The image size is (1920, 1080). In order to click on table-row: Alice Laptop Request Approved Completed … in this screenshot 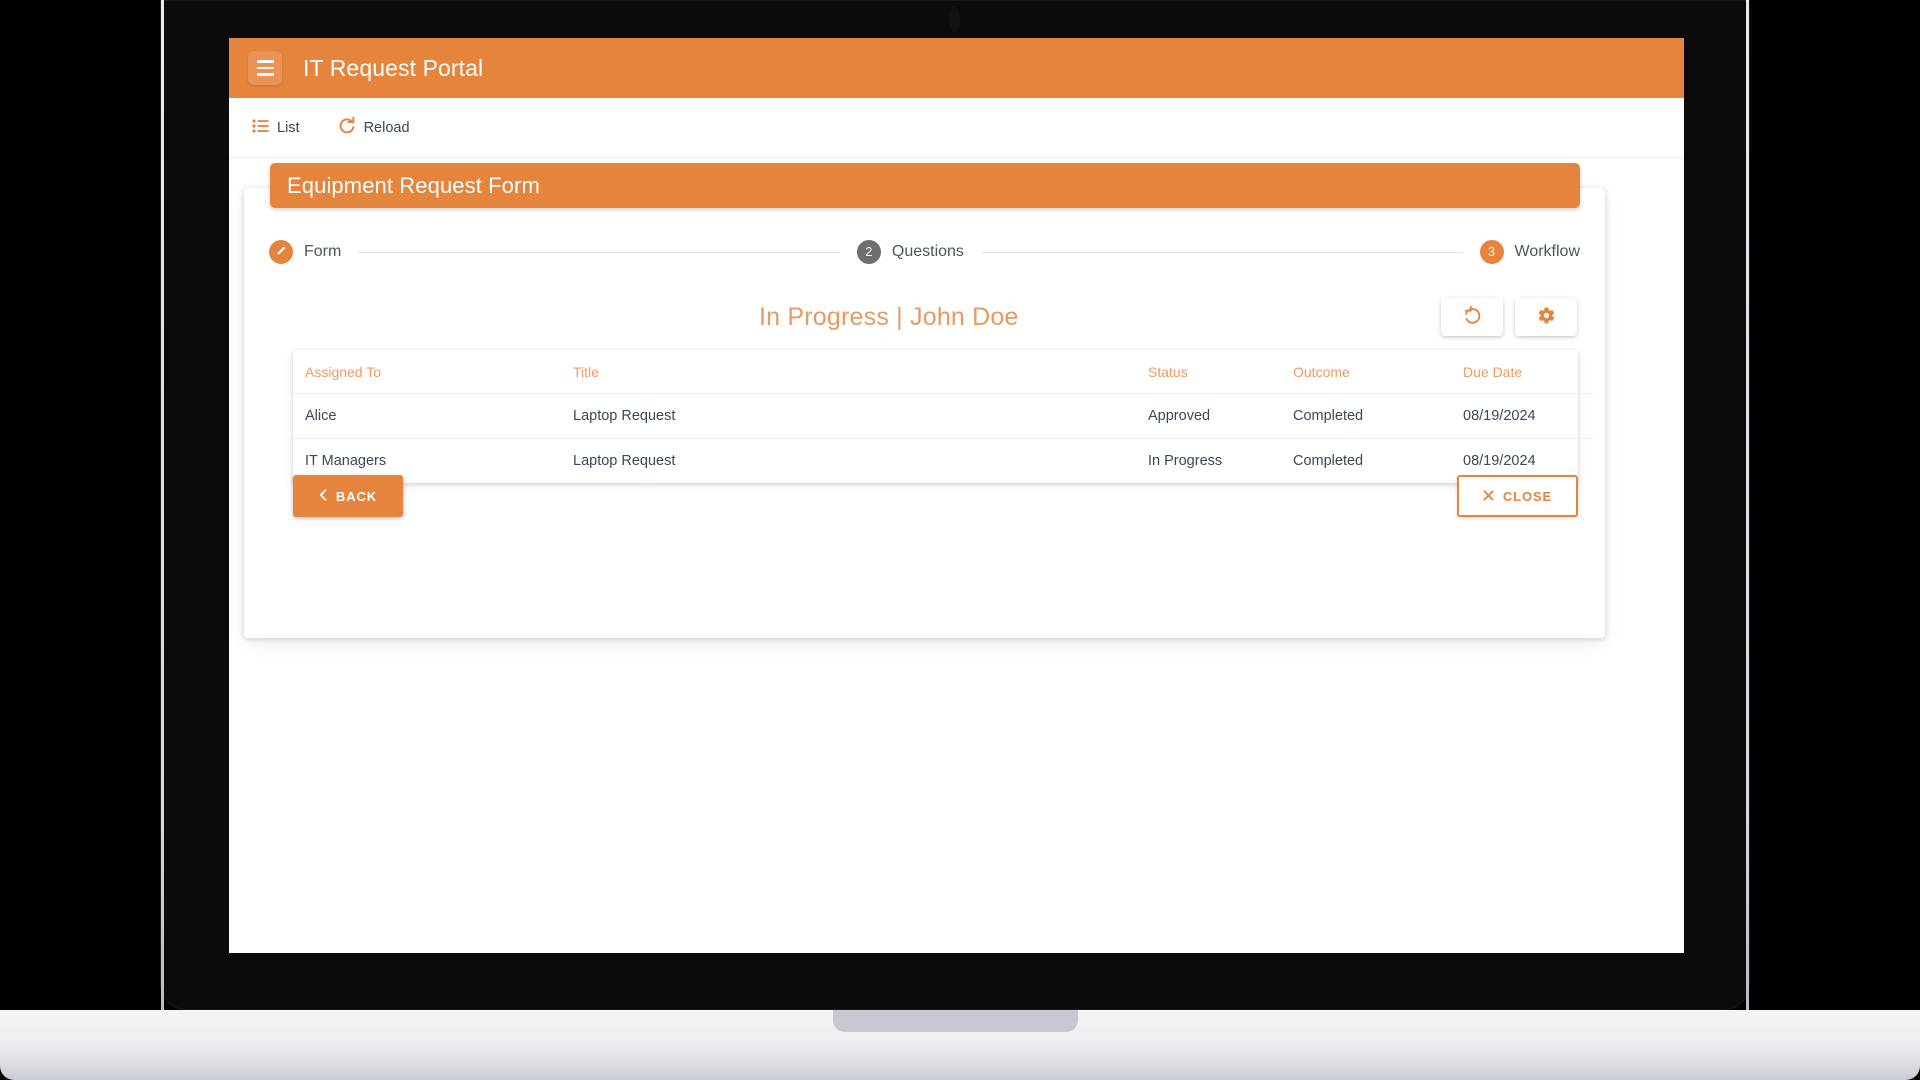, I will do `click(943, 416)`.